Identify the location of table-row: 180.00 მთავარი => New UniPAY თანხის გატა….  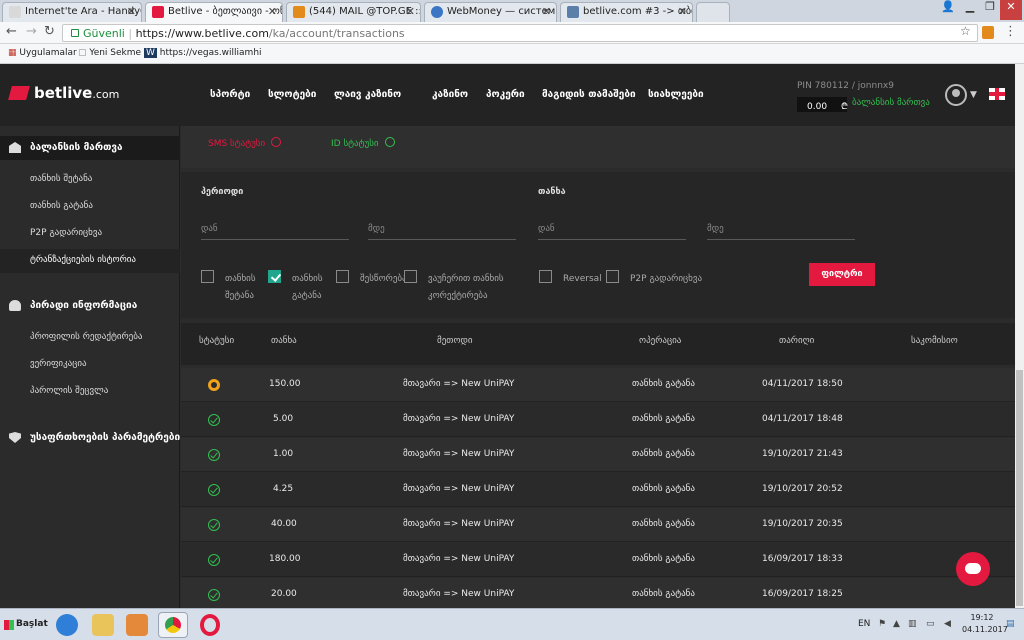
(598, 560).